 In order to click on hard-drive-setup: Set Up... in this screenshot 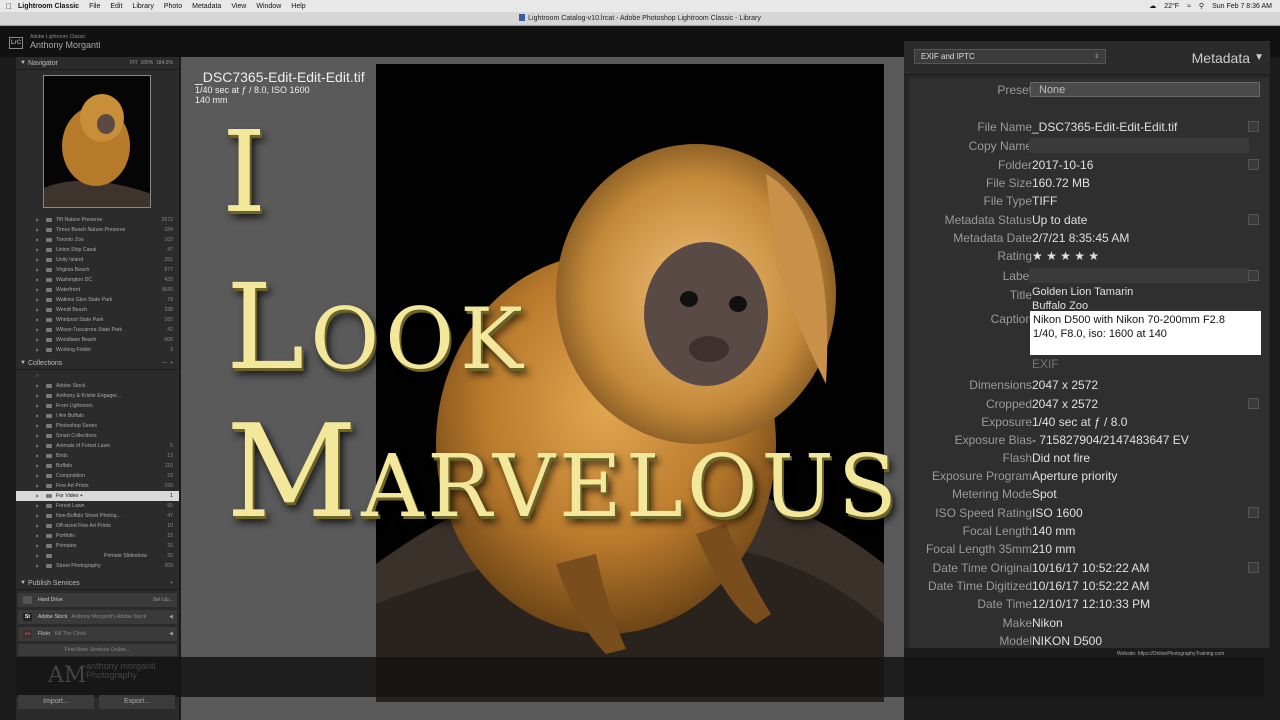, I will do `click(163, 600)`.